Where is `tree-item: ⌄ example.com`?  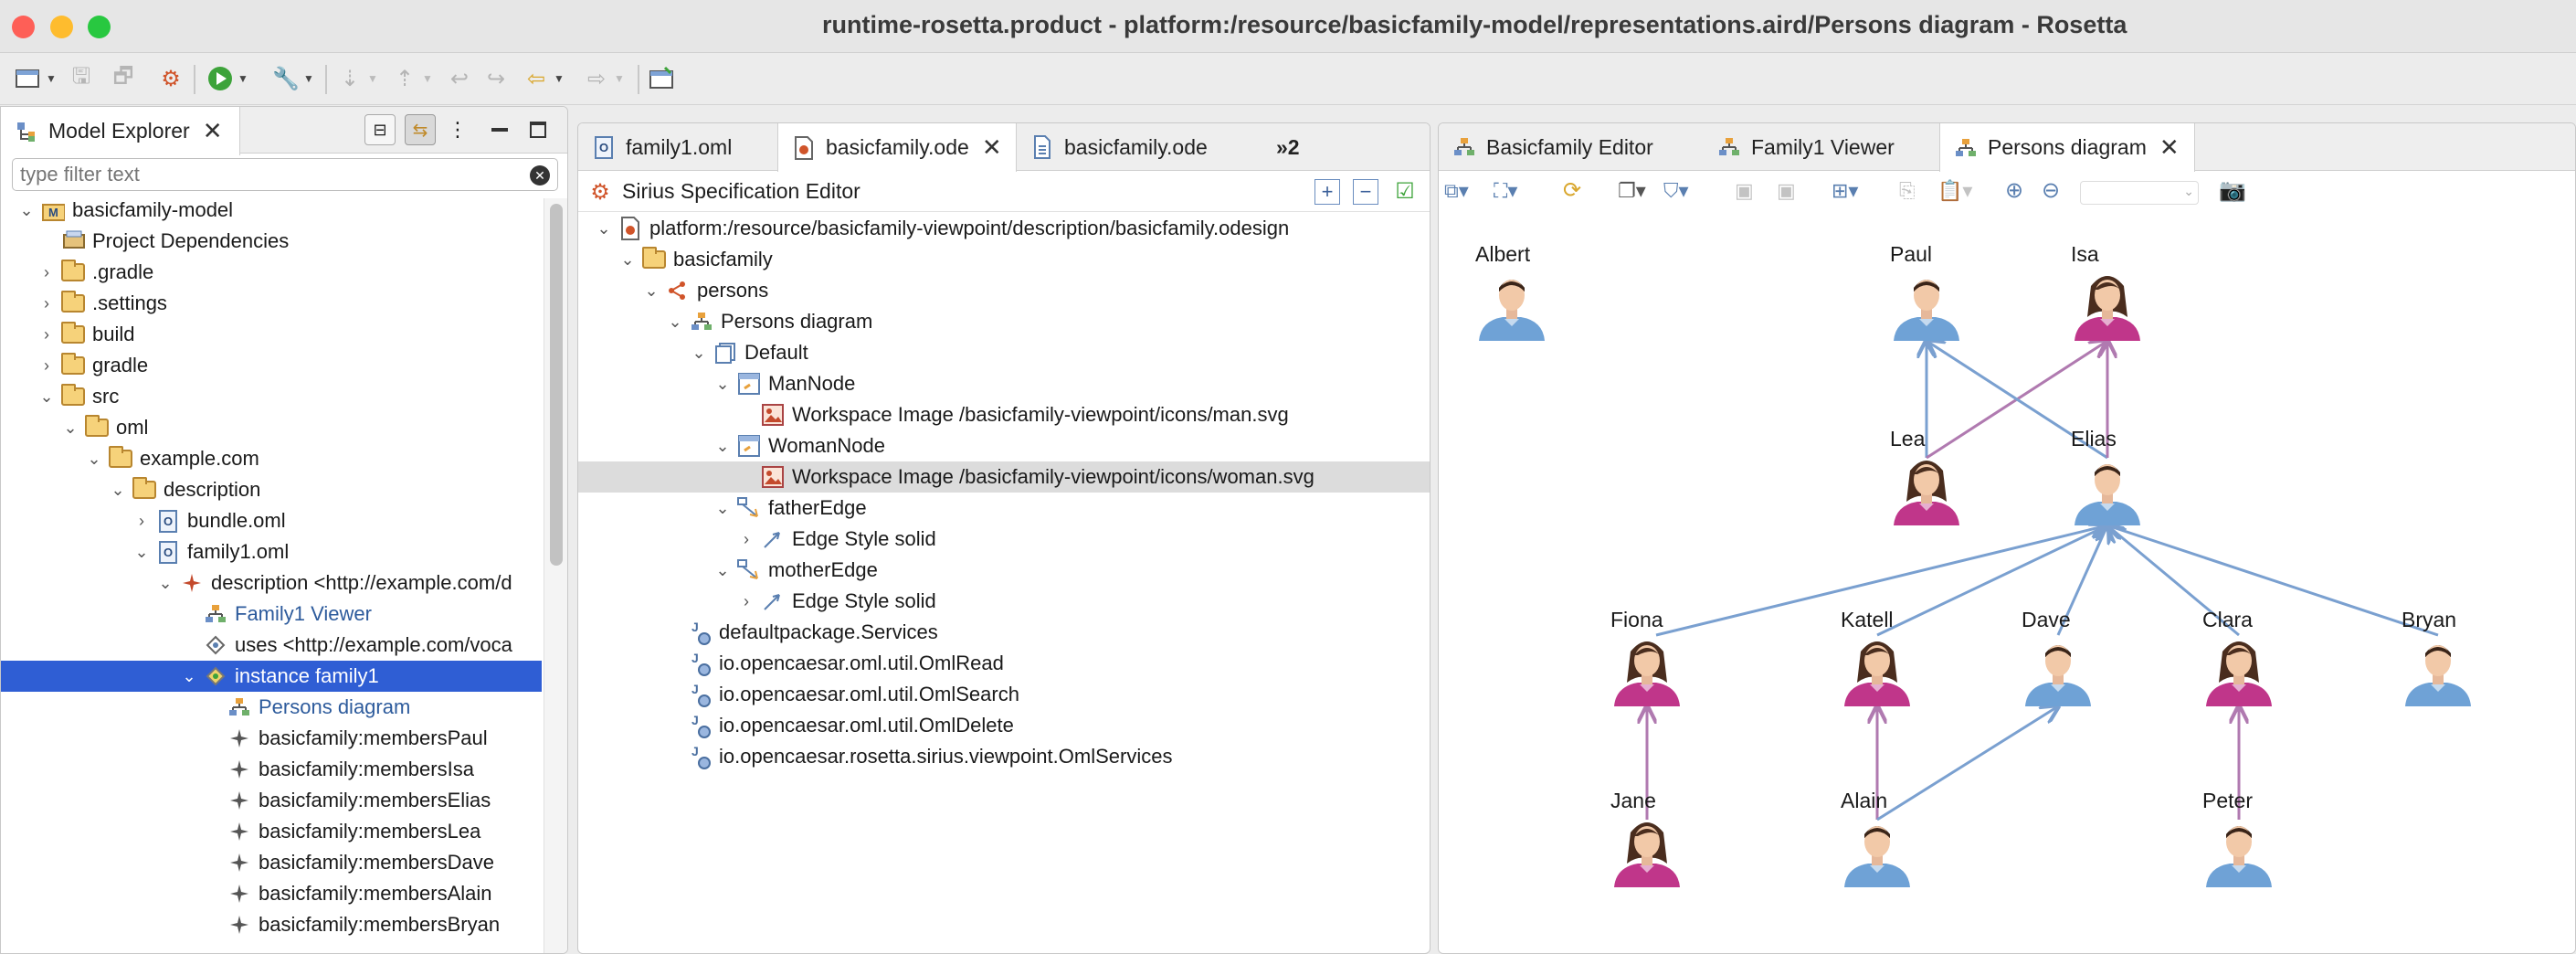
tree-item: ⌄ example.com is located at coordinates (271, 458).